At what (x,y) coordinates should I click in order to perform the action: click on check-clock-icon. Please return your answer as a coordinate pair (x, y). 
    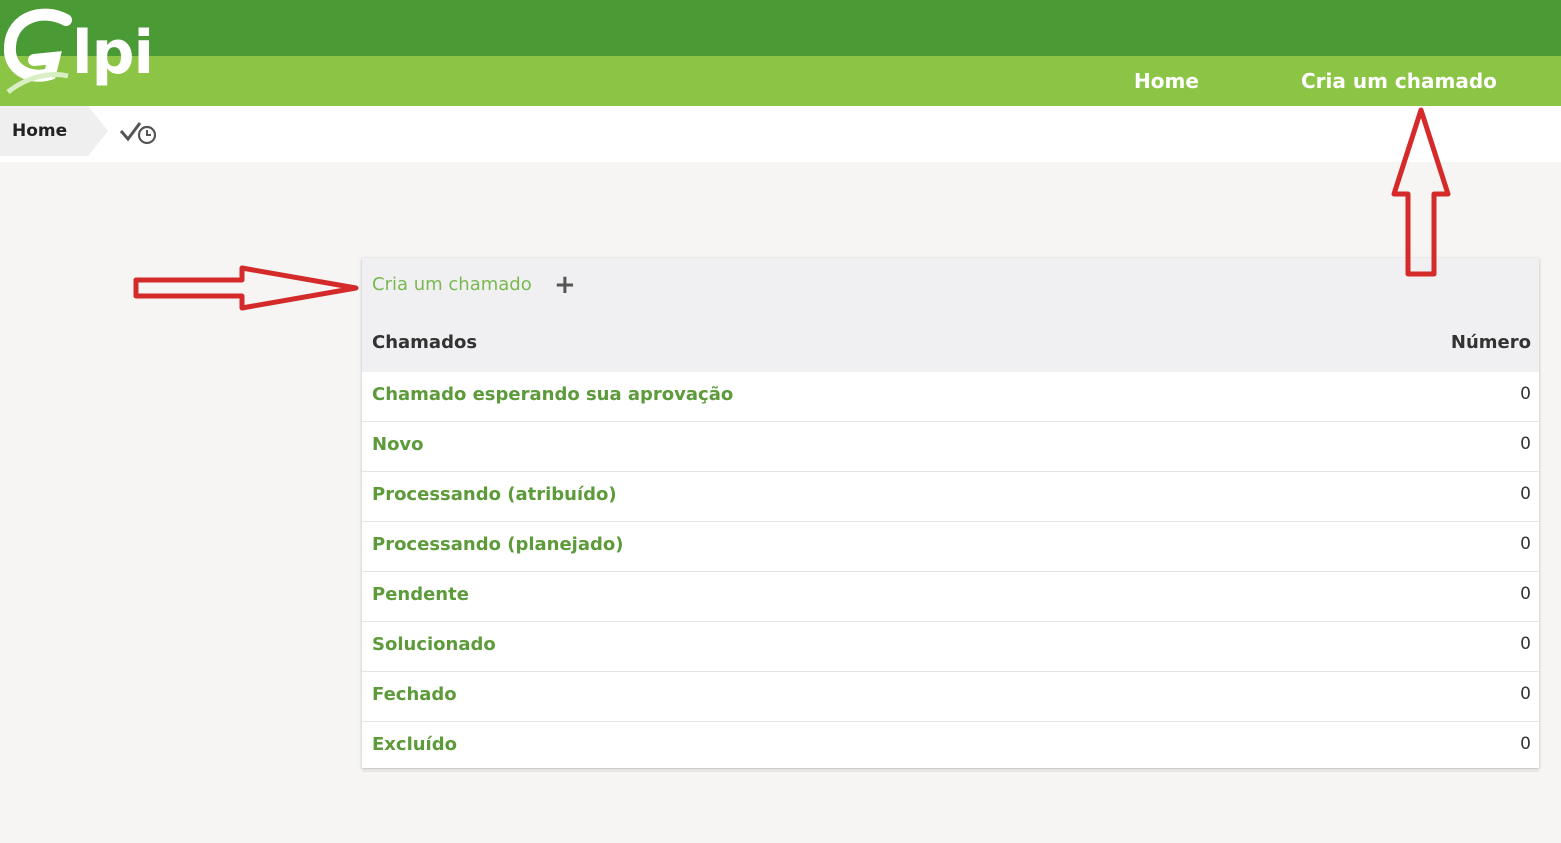
    Looking at the image, I should click on (139, 132).